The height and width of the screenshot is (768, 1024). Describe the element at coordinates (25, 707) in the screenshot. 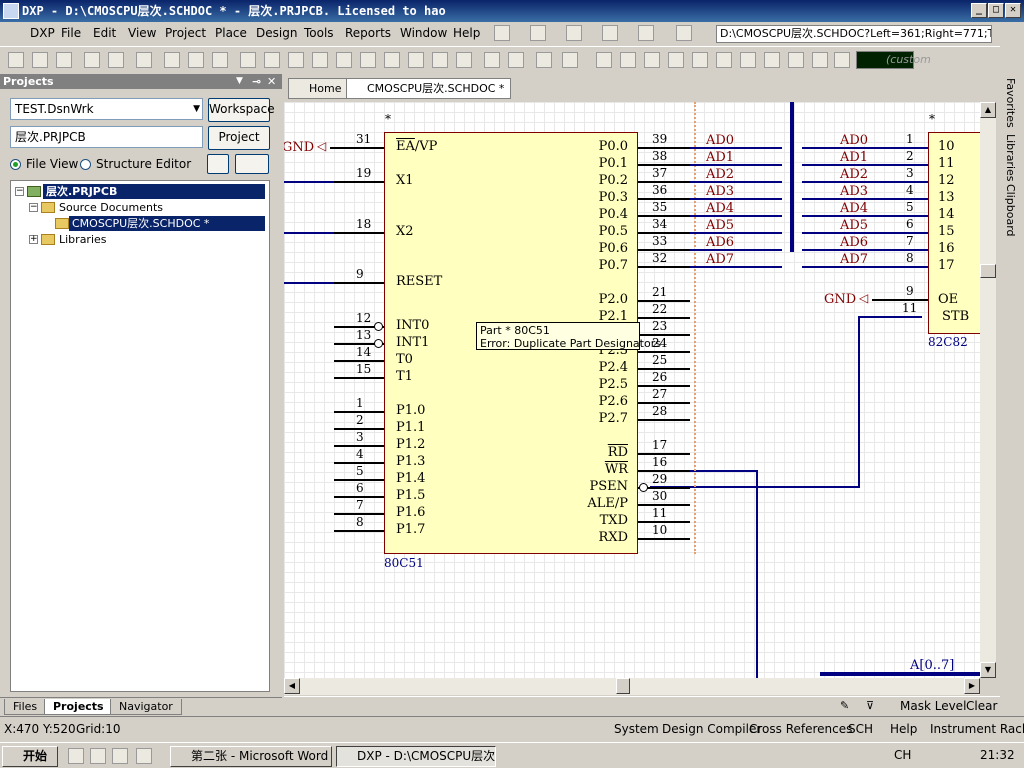

I see `tab-files: Files` at that location.